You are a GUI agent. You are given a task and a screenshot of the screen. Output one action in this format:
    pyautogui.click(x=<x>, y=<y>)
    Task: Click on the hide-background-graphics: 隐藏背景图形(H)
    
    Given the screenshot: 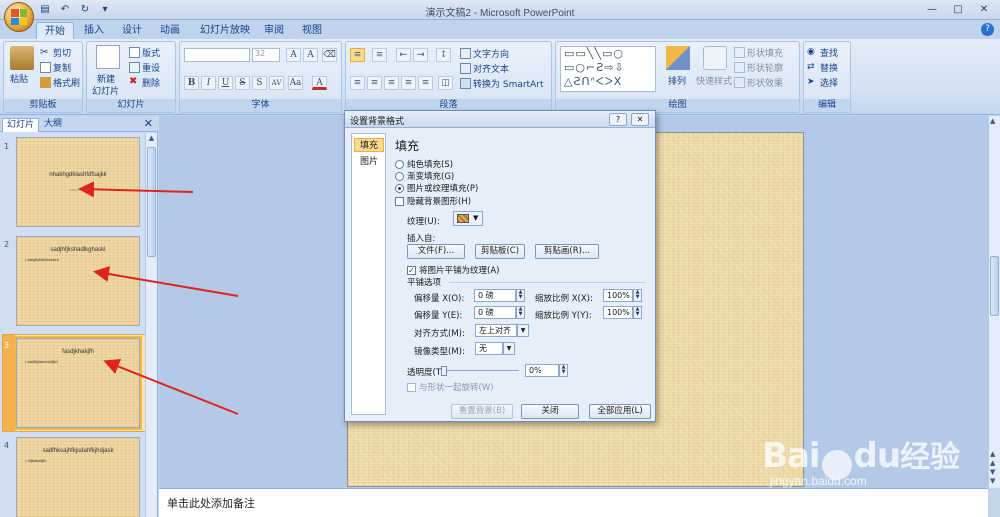 What is the action you would take?
    pyautogui.click(x=433, y=201)
    